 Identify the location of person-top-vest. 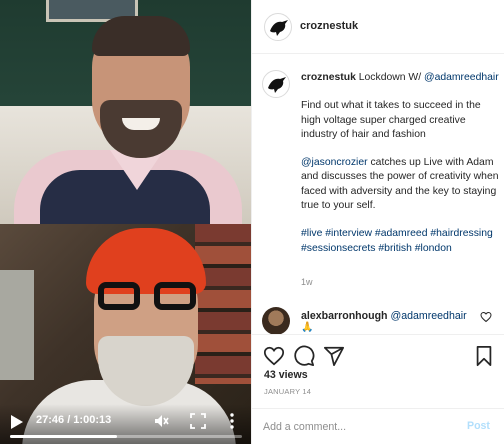
(125, 197).